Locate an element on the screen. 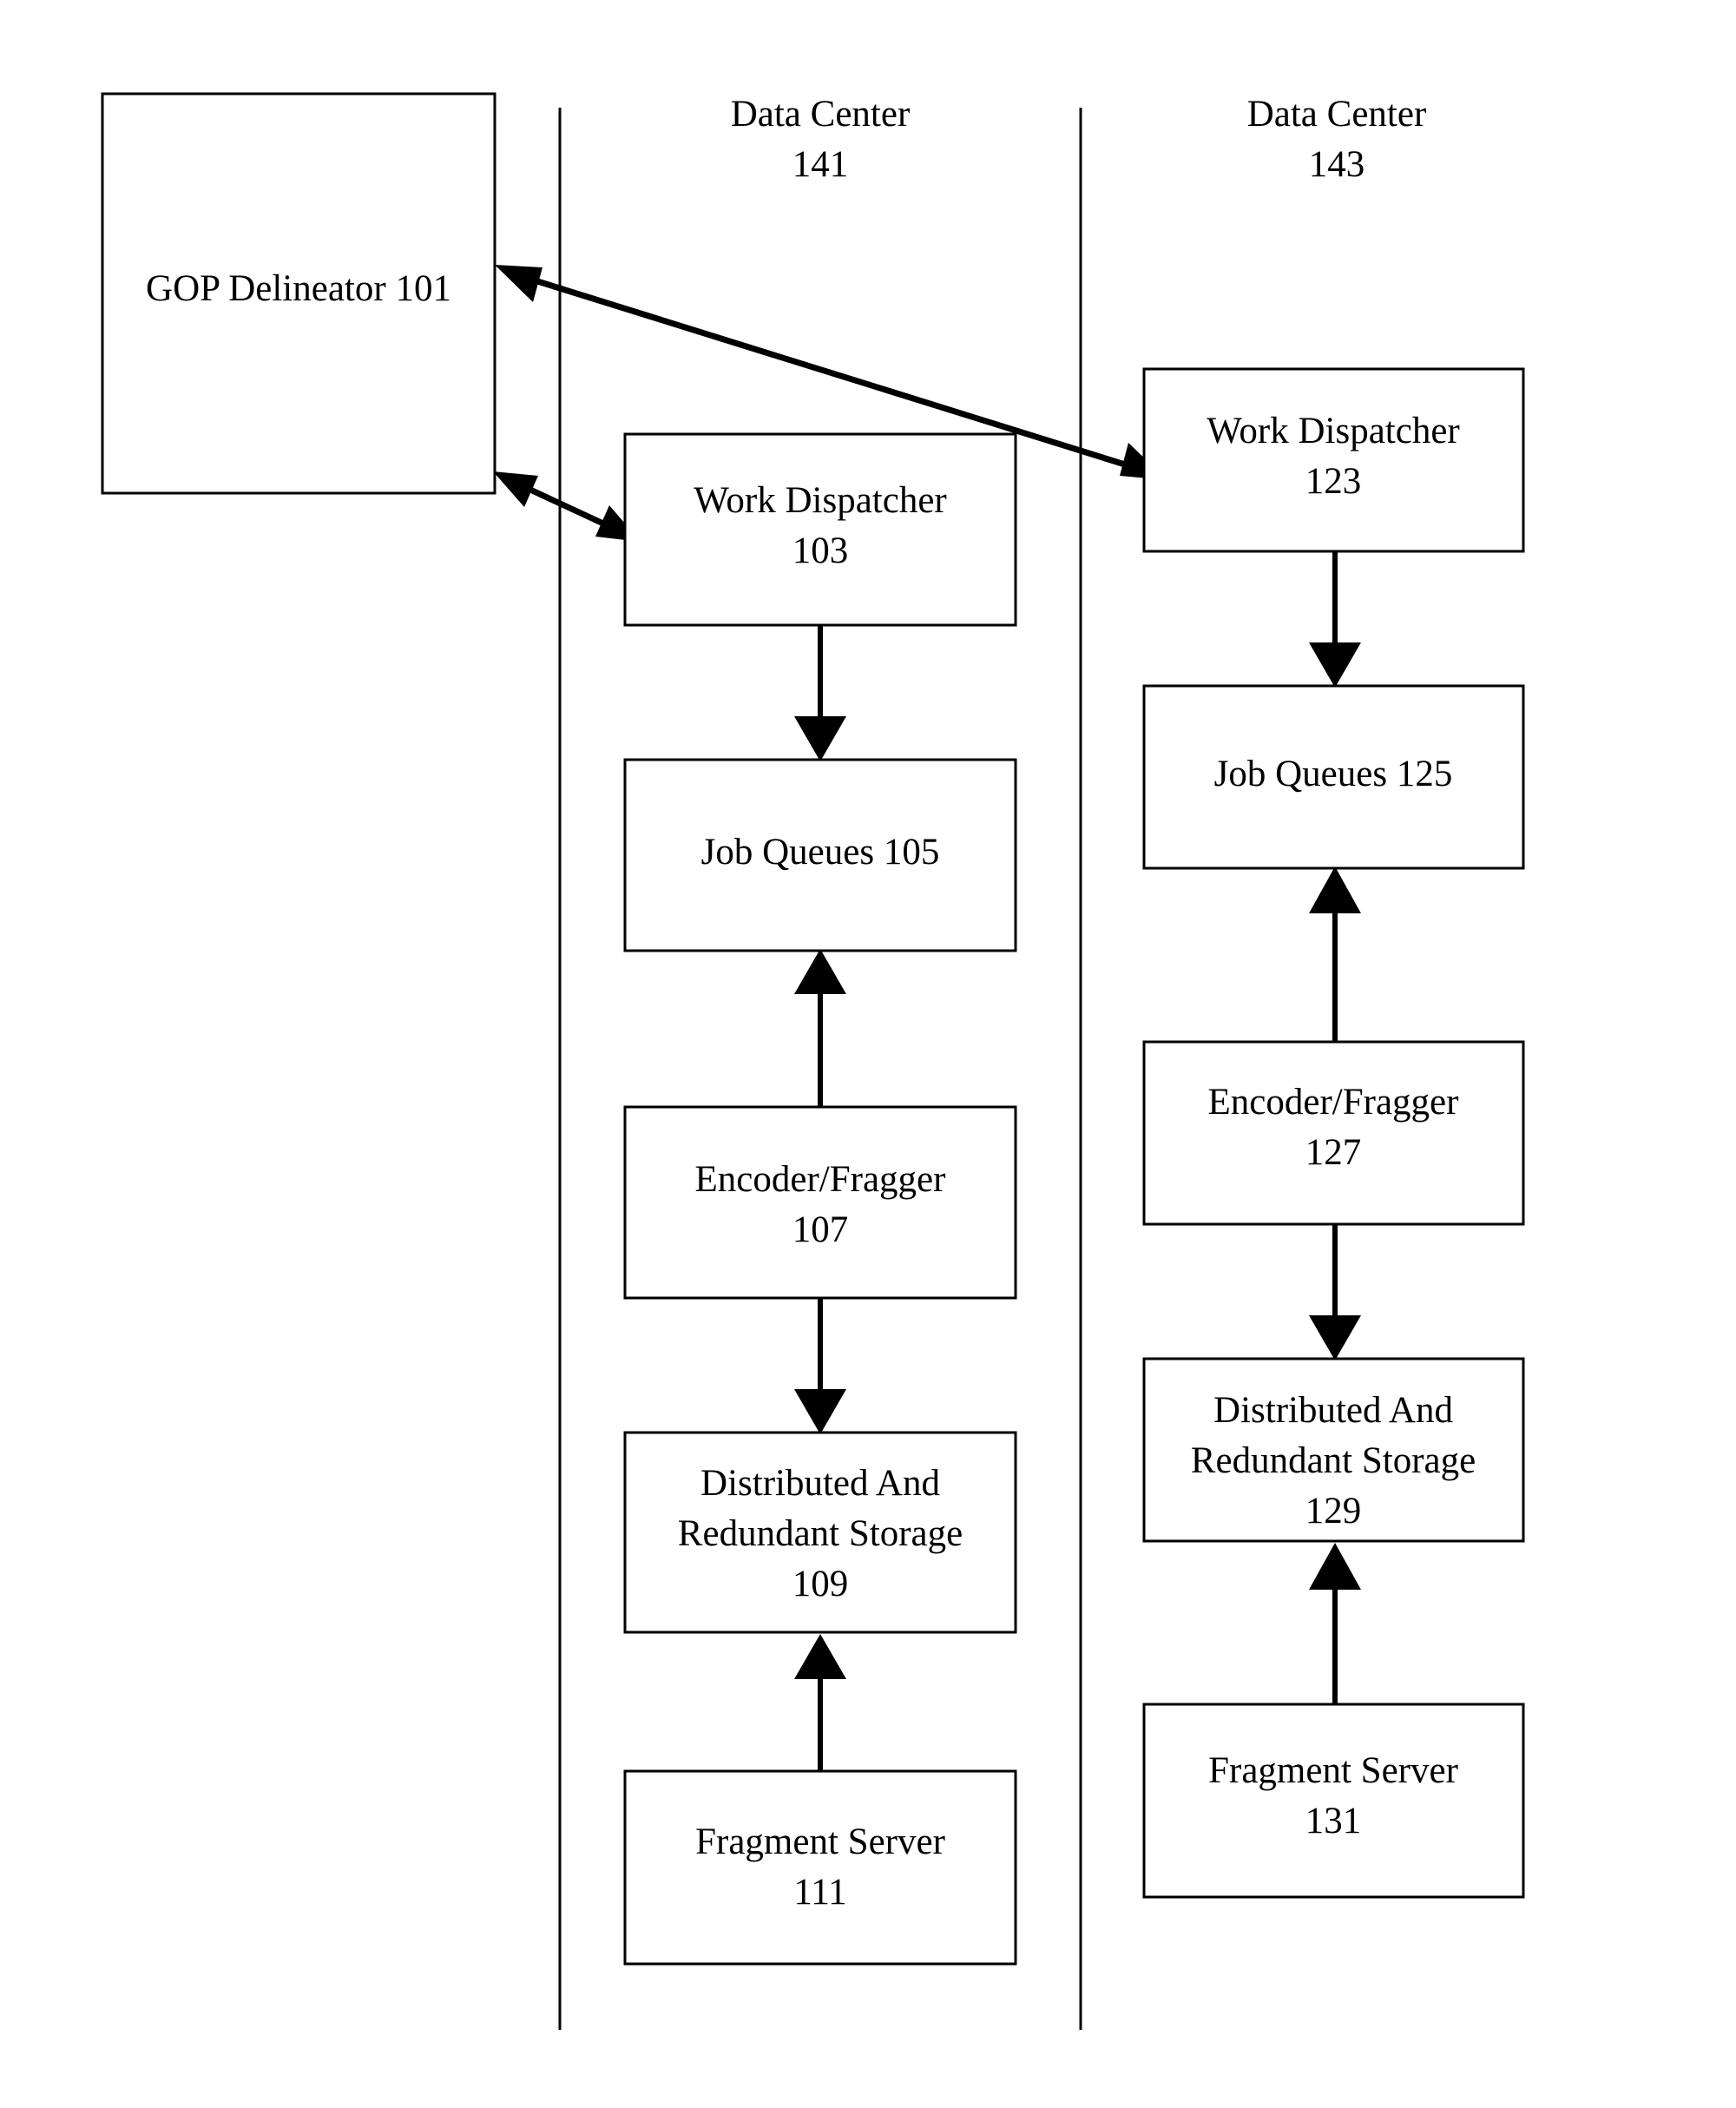  node-distributed-and-redundant-storage-129: Distributed And Redundant Storage 129 is located at coordinates (1333, 1450).